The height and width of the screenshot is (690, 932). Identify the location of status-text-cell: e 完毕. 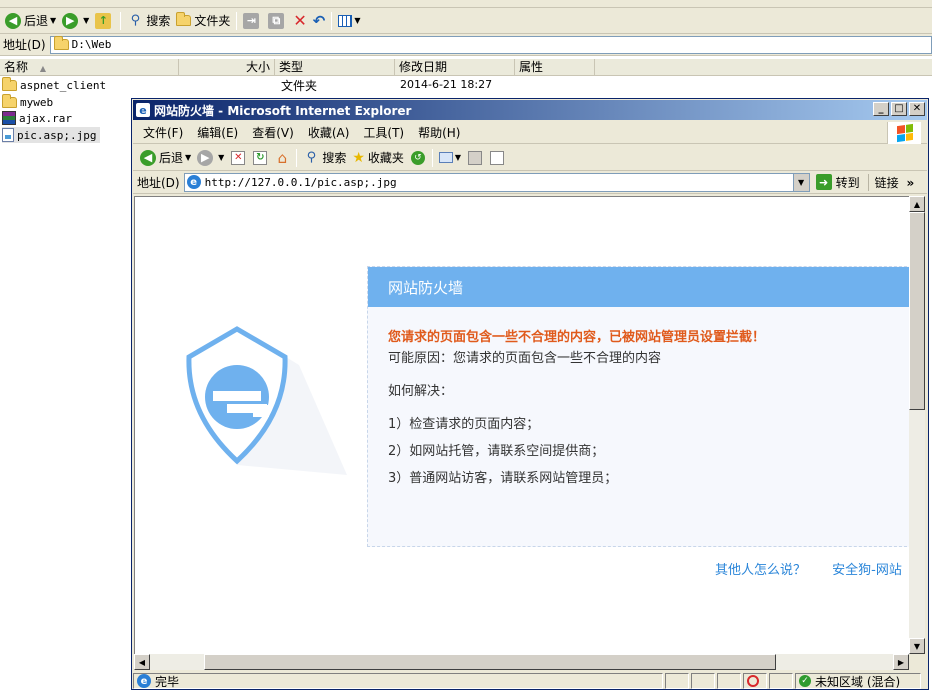
(398, 681).